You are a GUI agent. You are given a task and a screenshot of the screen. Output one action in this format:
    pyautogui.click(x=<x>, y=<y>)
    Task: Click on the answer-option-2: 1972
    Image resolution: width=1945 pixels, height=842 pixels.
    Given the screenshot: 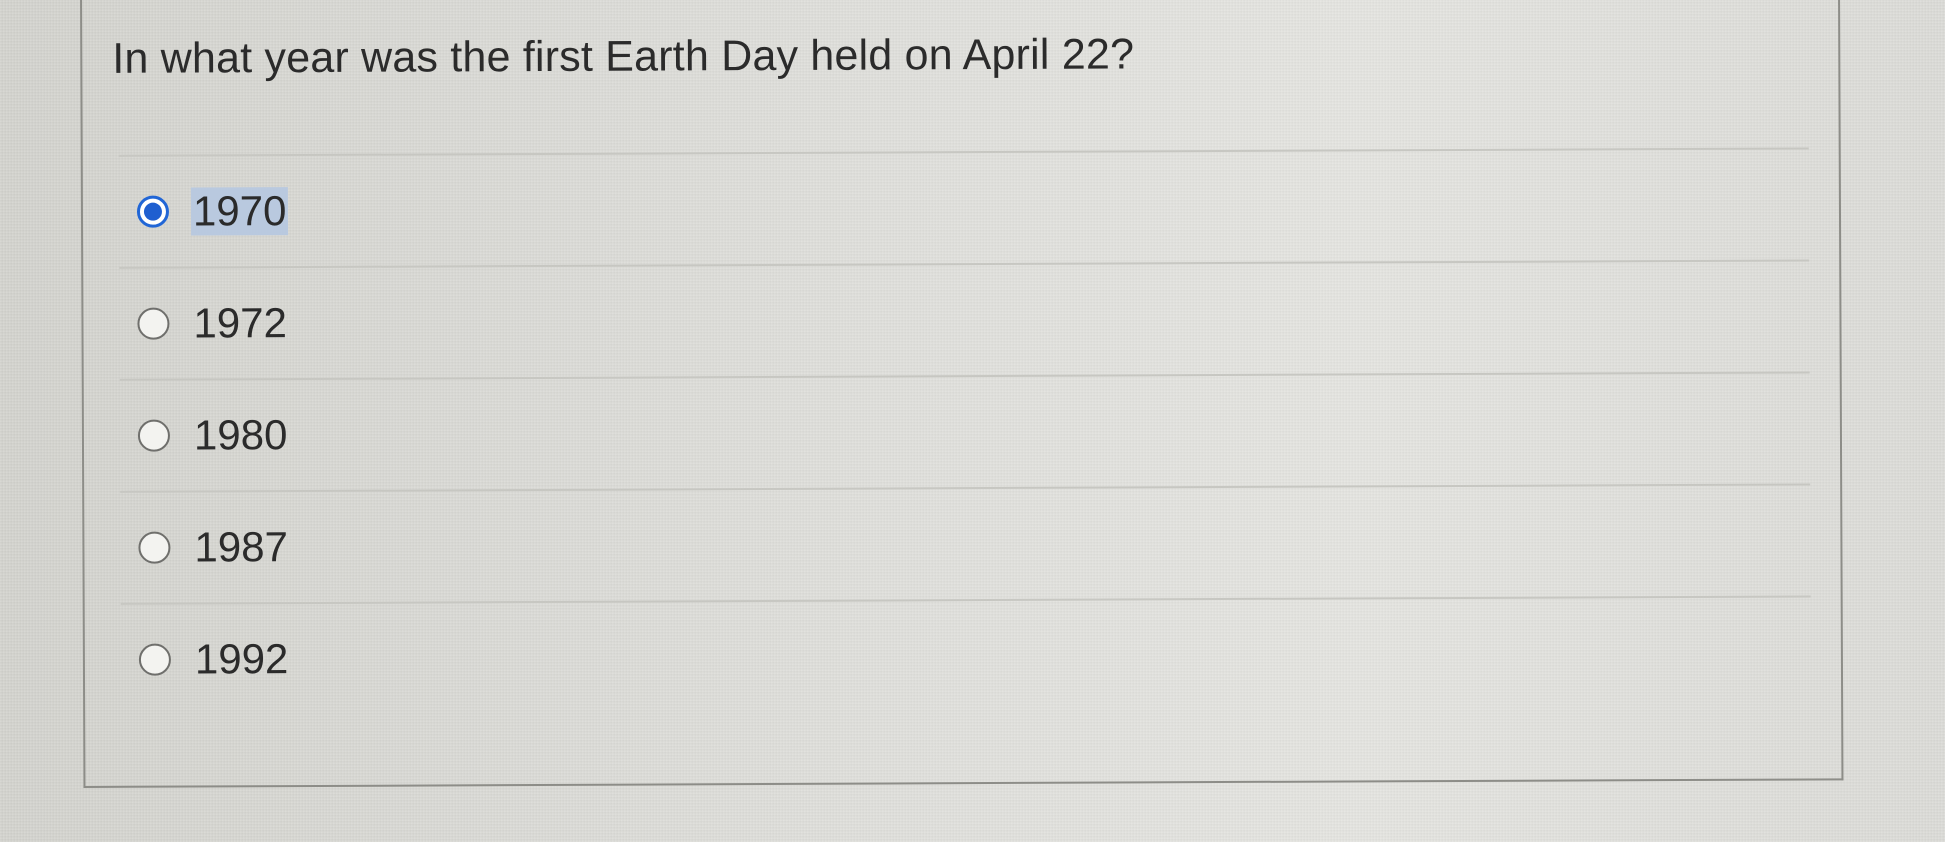 What is the action you would take?
    pyautogui.click(x=964, y=319)
    